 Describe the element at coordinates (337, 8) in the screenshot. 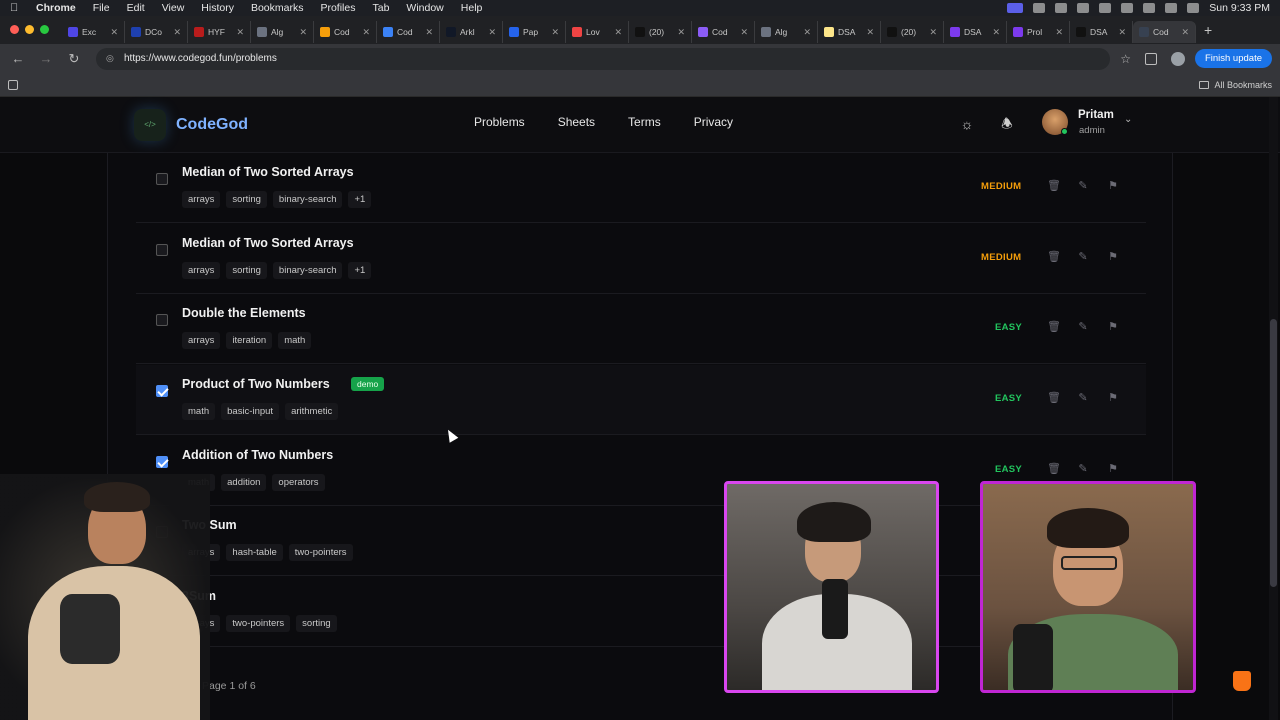

I see `menu-profiles: Profiles` at that location.